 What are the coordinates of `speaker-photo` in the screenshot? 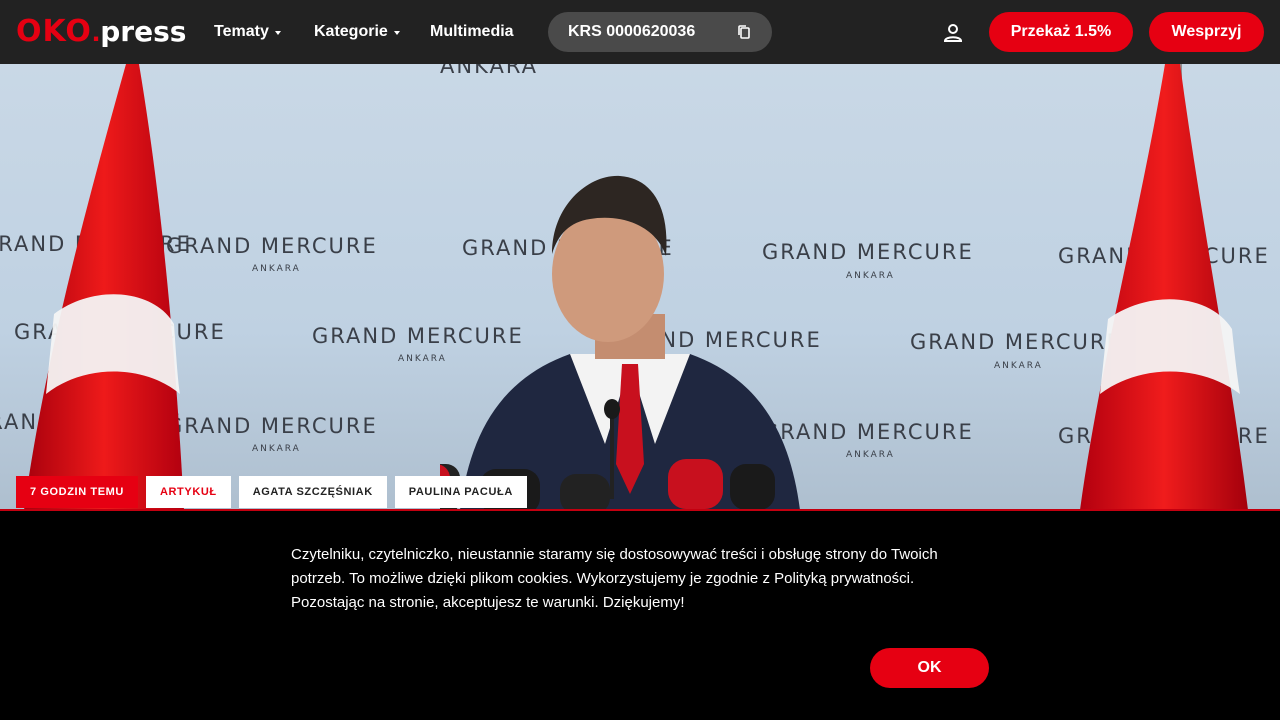 It's located at (620, 342).